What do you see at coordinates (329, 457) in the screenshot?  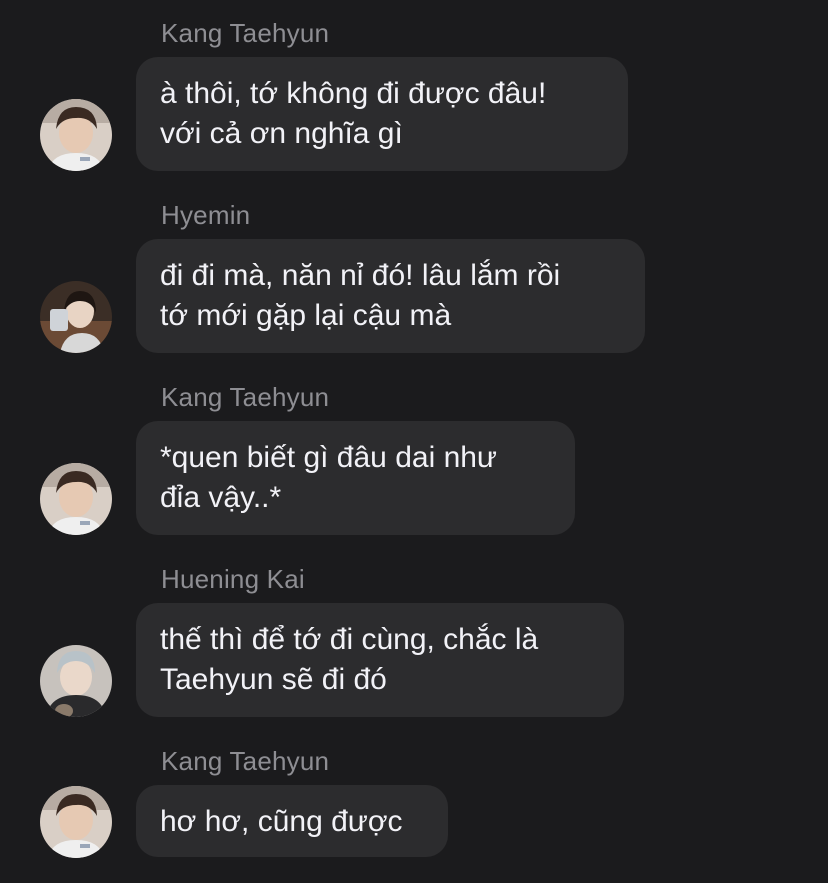 I see `message-text-line: *quen biết gì đâu dai như` at bounding box center [329, 457].